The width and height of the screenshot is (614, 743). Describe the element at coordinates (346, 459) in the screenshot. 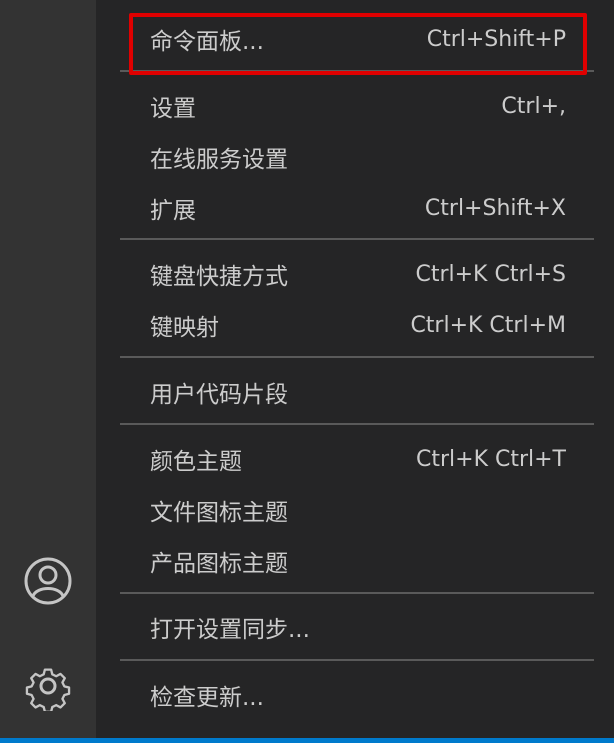

I see `menu-item-color-theme: 颜色主题 Ctrl+K Ctrl+T` at that location.